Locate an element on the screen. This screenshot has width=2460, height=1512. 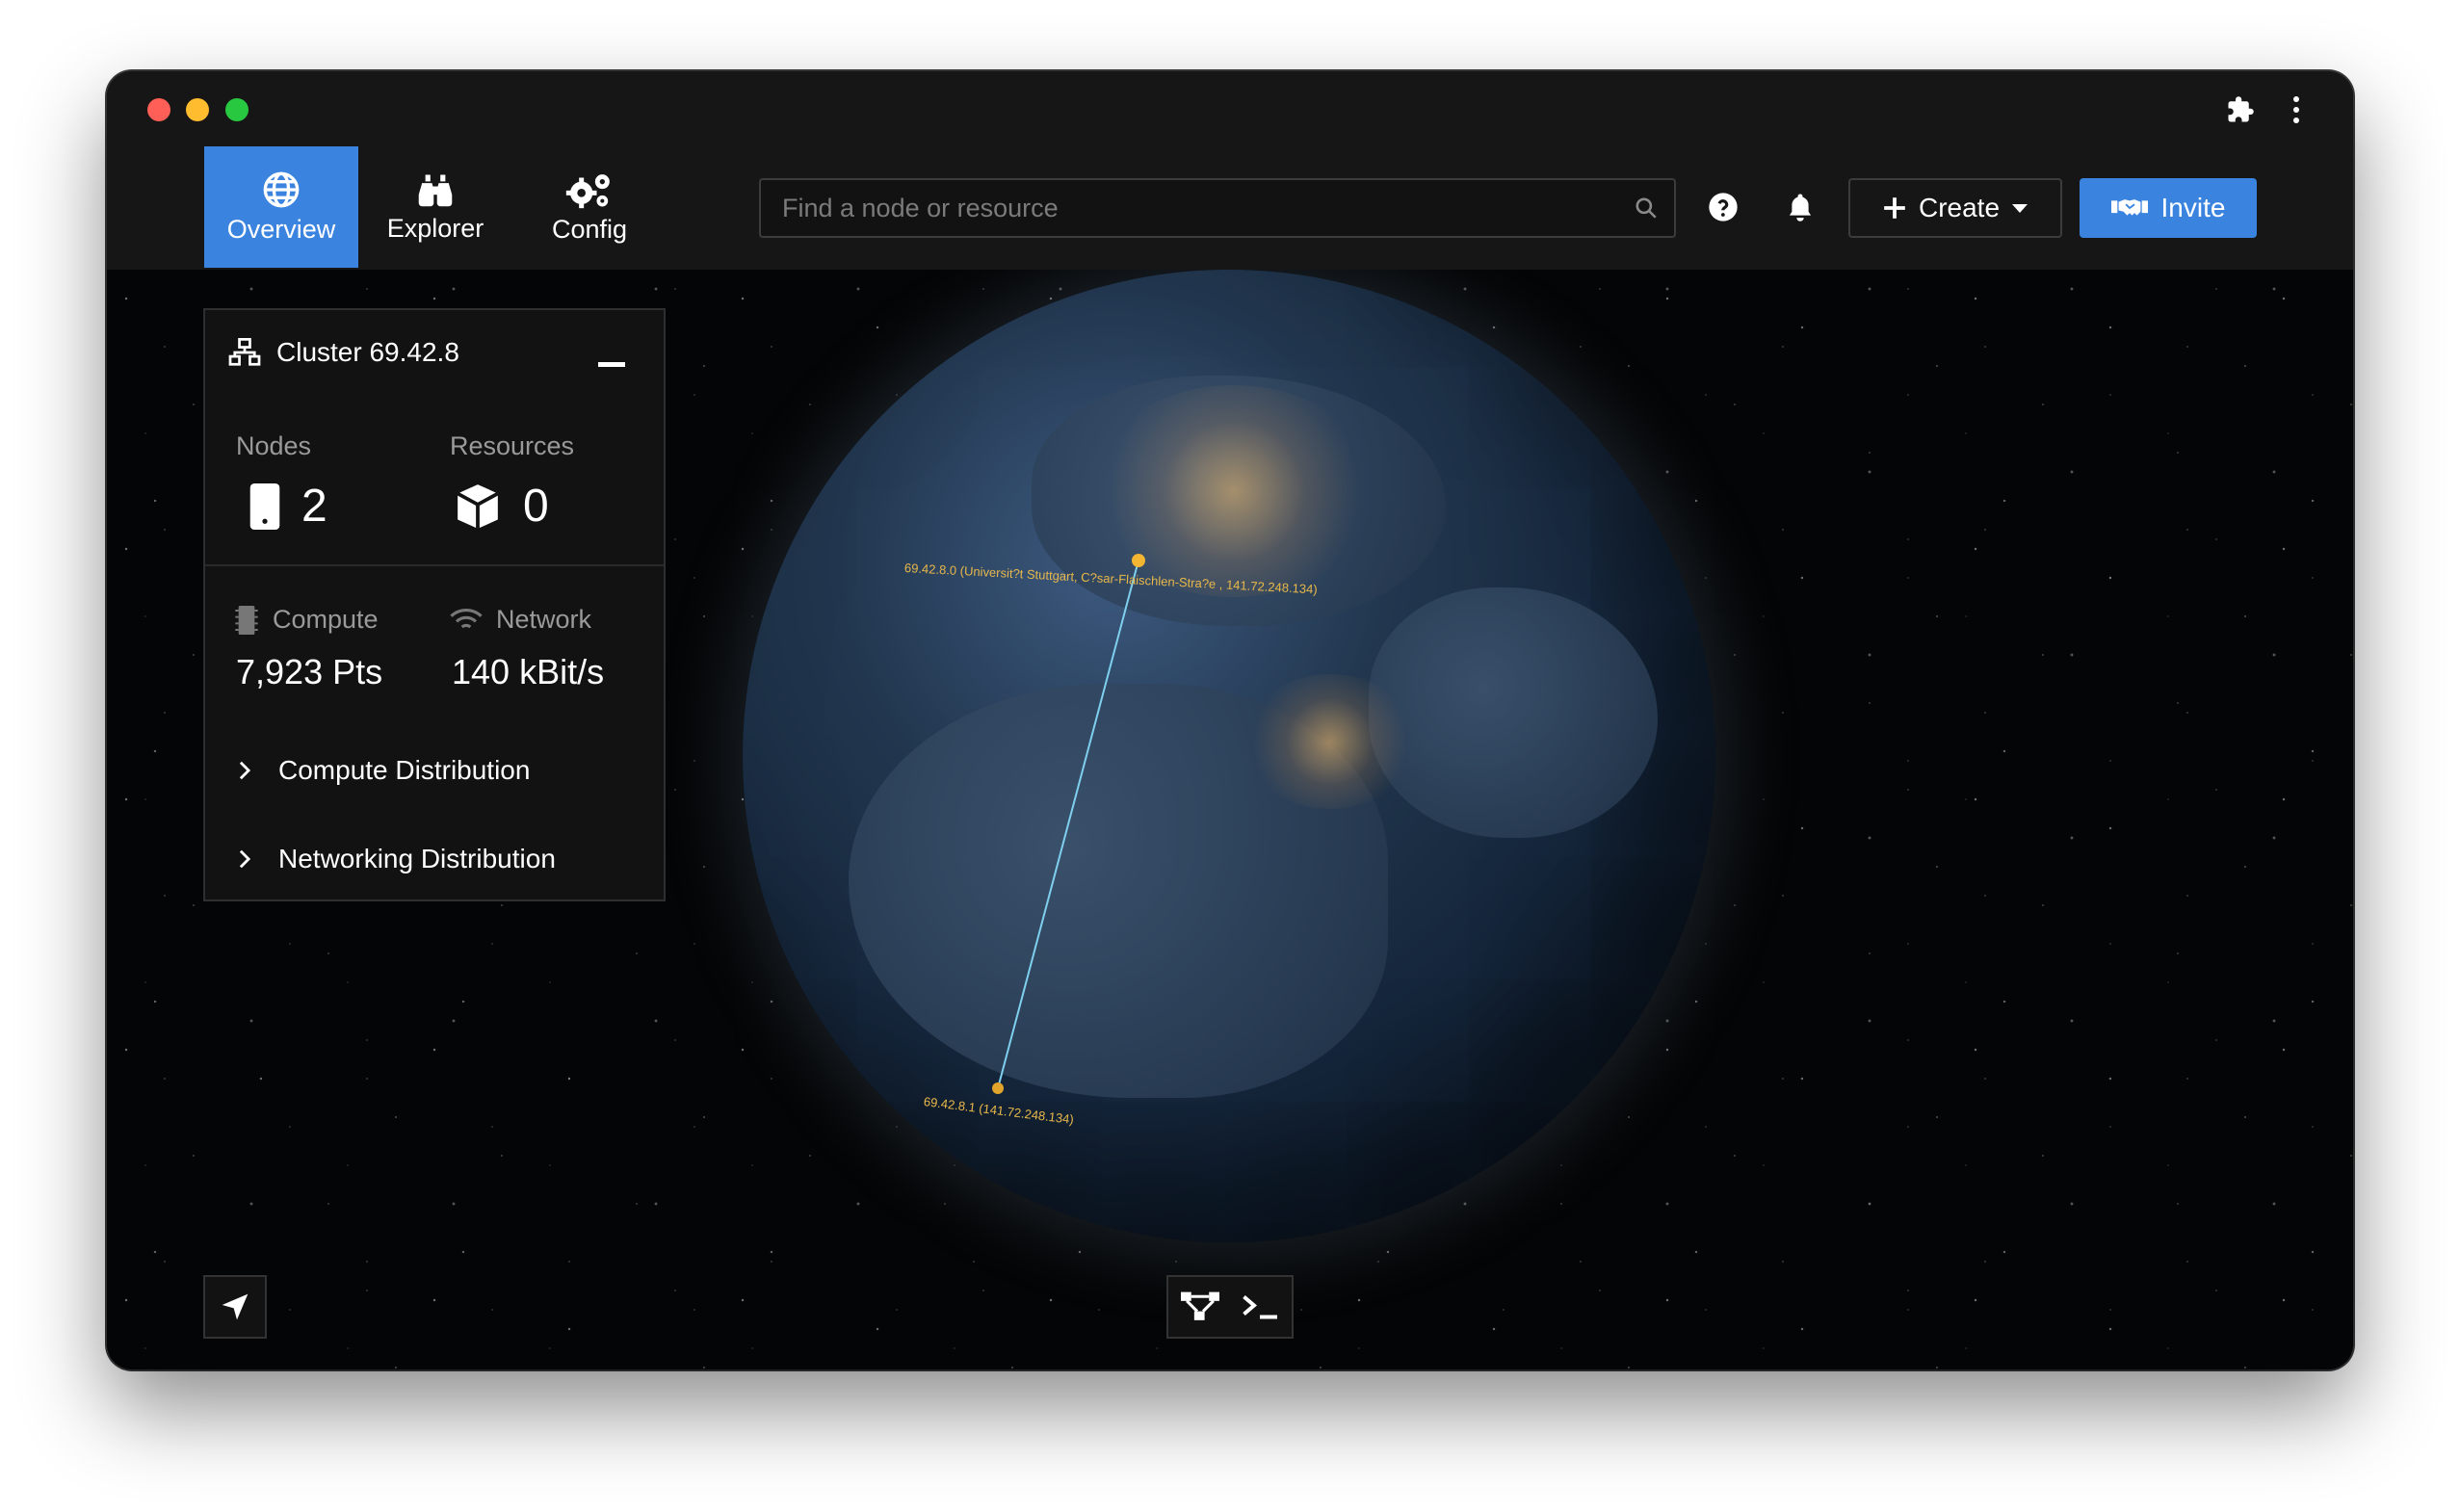
search-icon is located at coordinates (1646, 210).